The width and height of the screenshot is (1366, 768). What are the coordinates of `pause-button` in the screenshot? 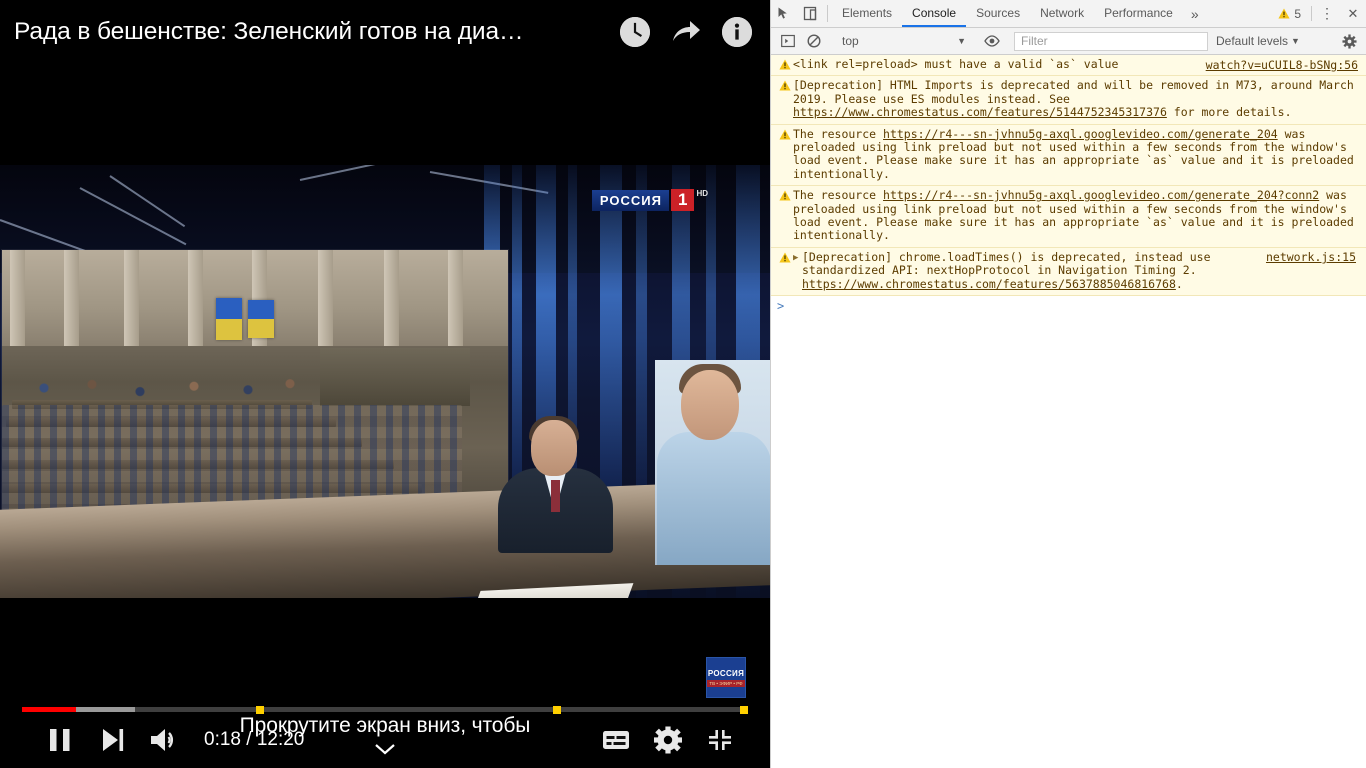 It's located at (60, 740).